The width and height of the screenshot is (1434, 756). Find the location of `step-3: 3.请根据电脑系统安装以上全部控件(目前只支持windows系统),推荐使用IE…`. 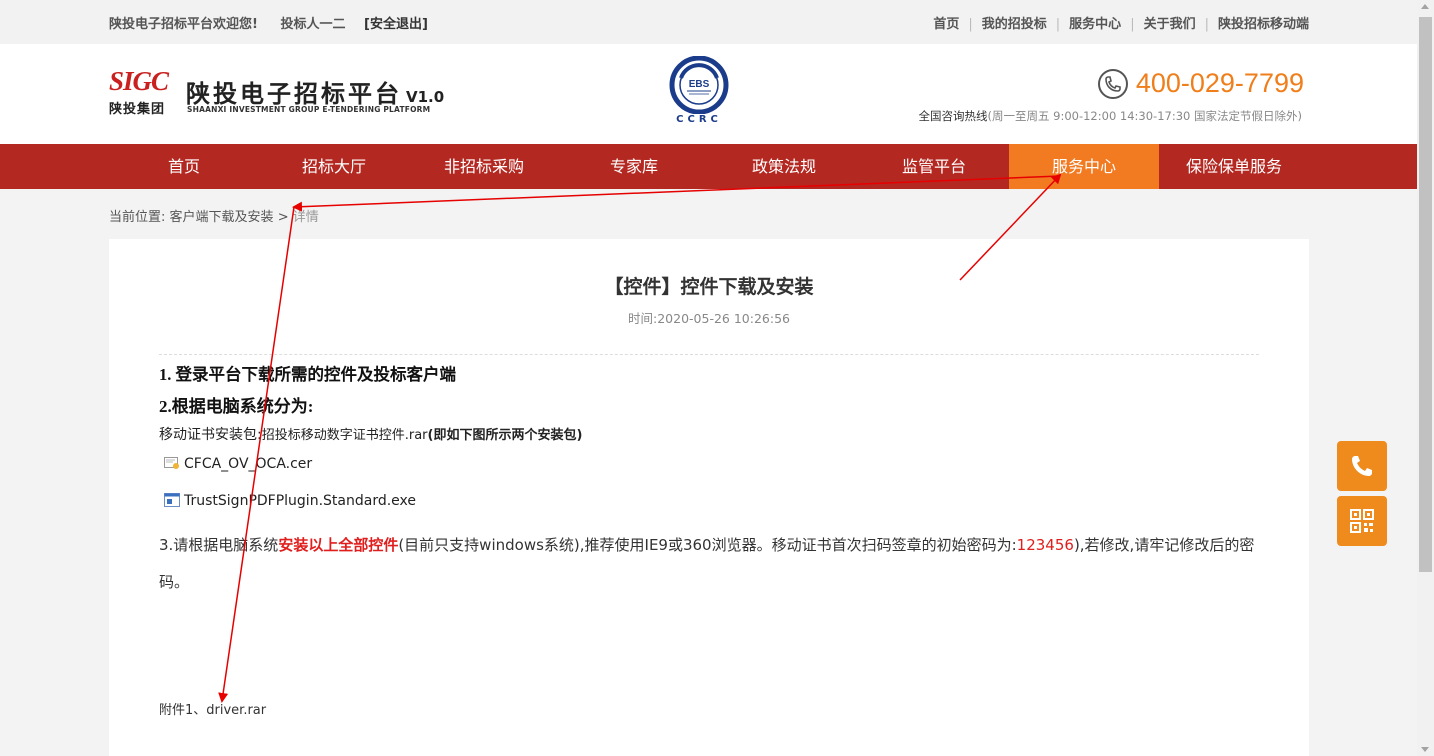

step-3: 3.请根据电脑系统安装以上全部控件(目前只支持windows系统),推荐使用IE… is located at coordinates (709, 564).